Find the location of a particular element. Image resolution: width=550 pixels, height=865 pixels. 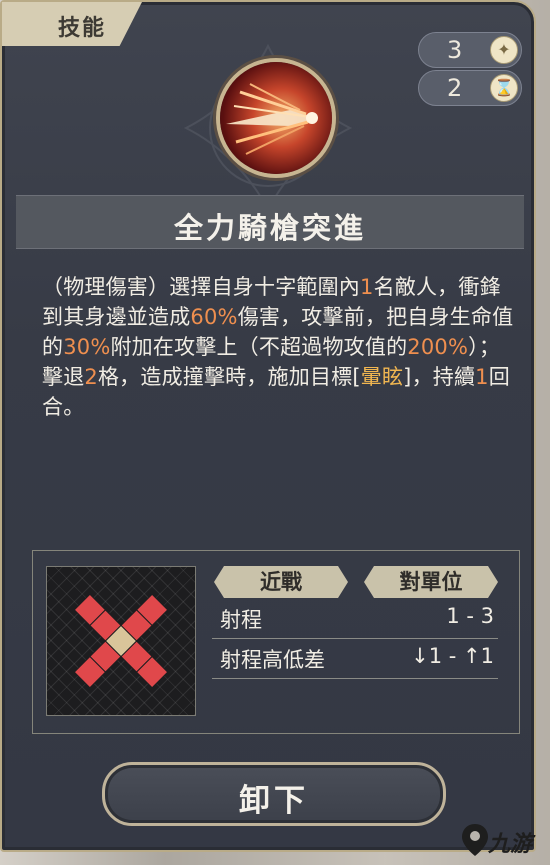

desc-text: ]，持續 is located at coordinates (439, 377).